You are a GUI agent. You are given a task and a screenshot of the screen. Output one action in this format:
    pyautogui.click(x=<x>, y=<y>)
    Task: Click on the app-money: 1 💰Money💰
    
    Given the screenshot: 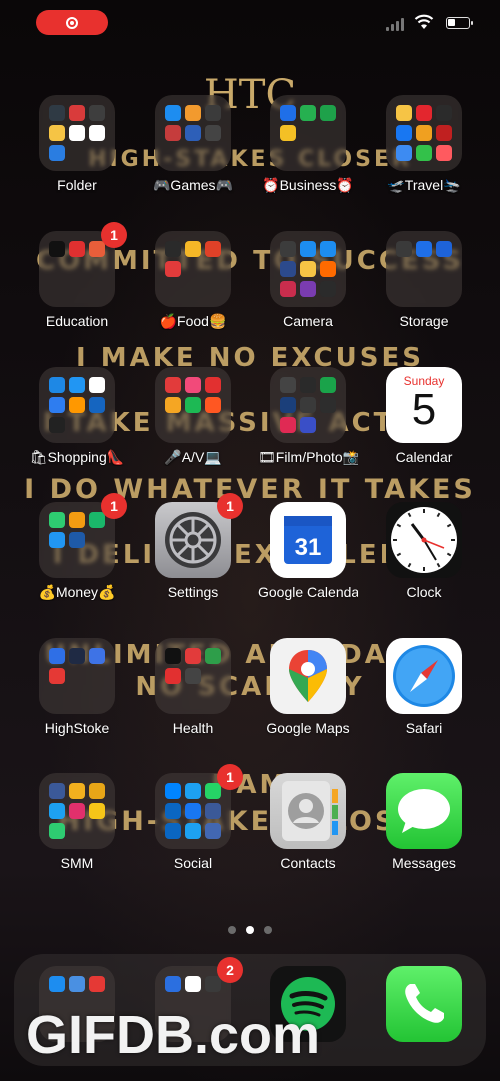 What is the action you would take?
    pyautogui.click(x=77, y=547)
    